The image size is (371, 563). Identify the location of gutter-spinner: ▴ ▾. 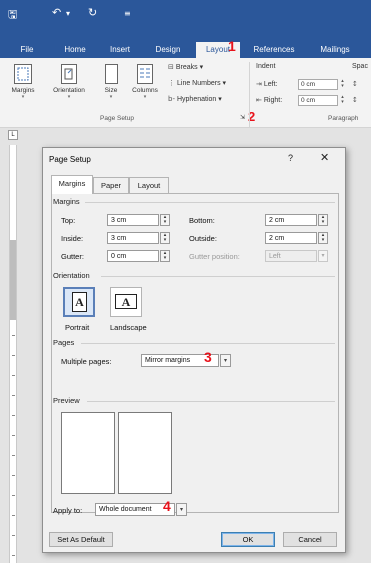
(165, 256).